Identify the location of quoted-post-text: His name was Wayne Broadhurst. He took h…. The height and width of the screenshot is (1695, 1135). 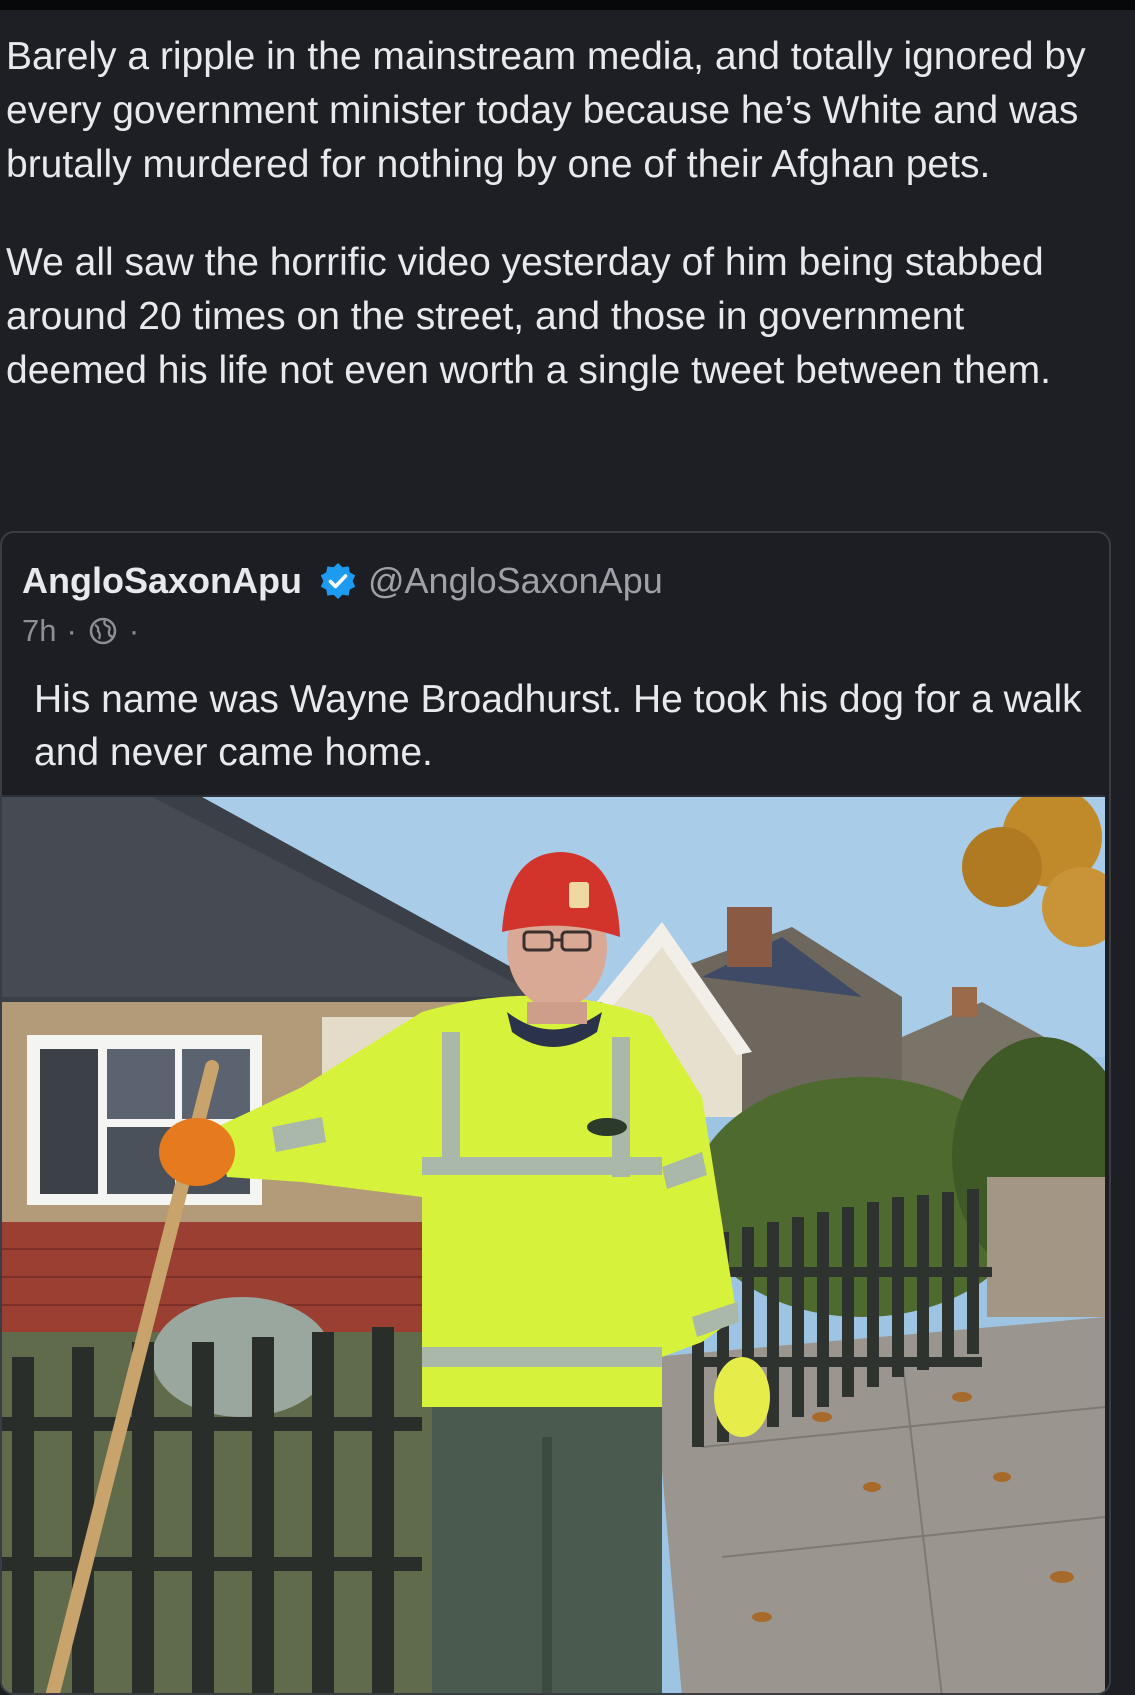
(558, 726).